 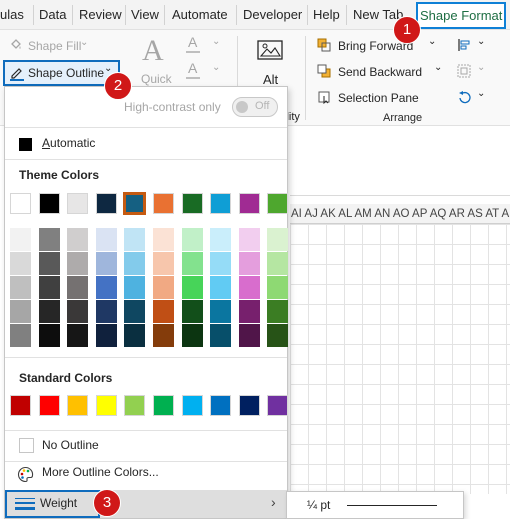 I want to click on tab-help: Help, so click(x=326, y=15).